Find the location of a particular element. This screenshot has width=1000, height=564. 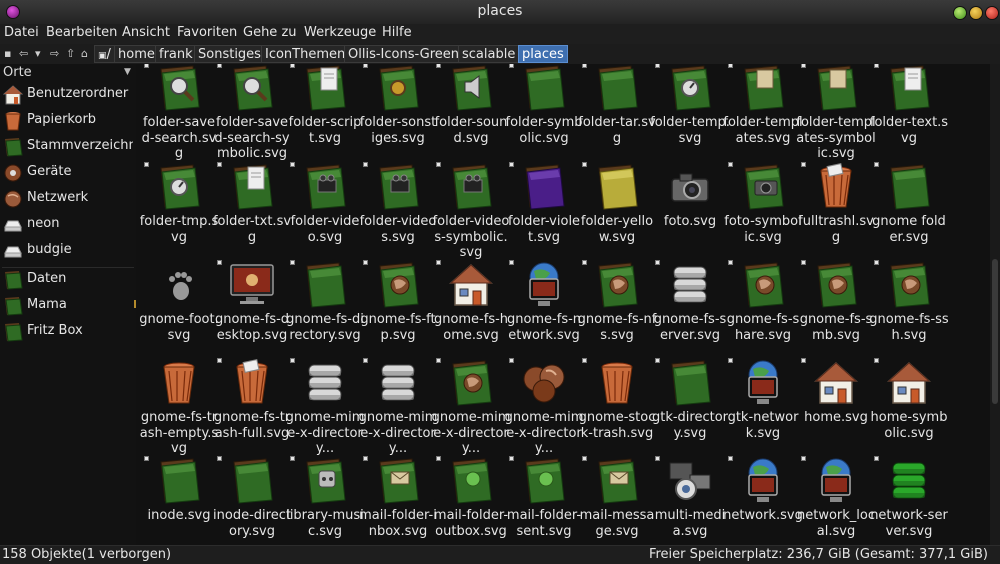

file-item: folder-videos-symbolic.svg is located at coordinates (471, 211).